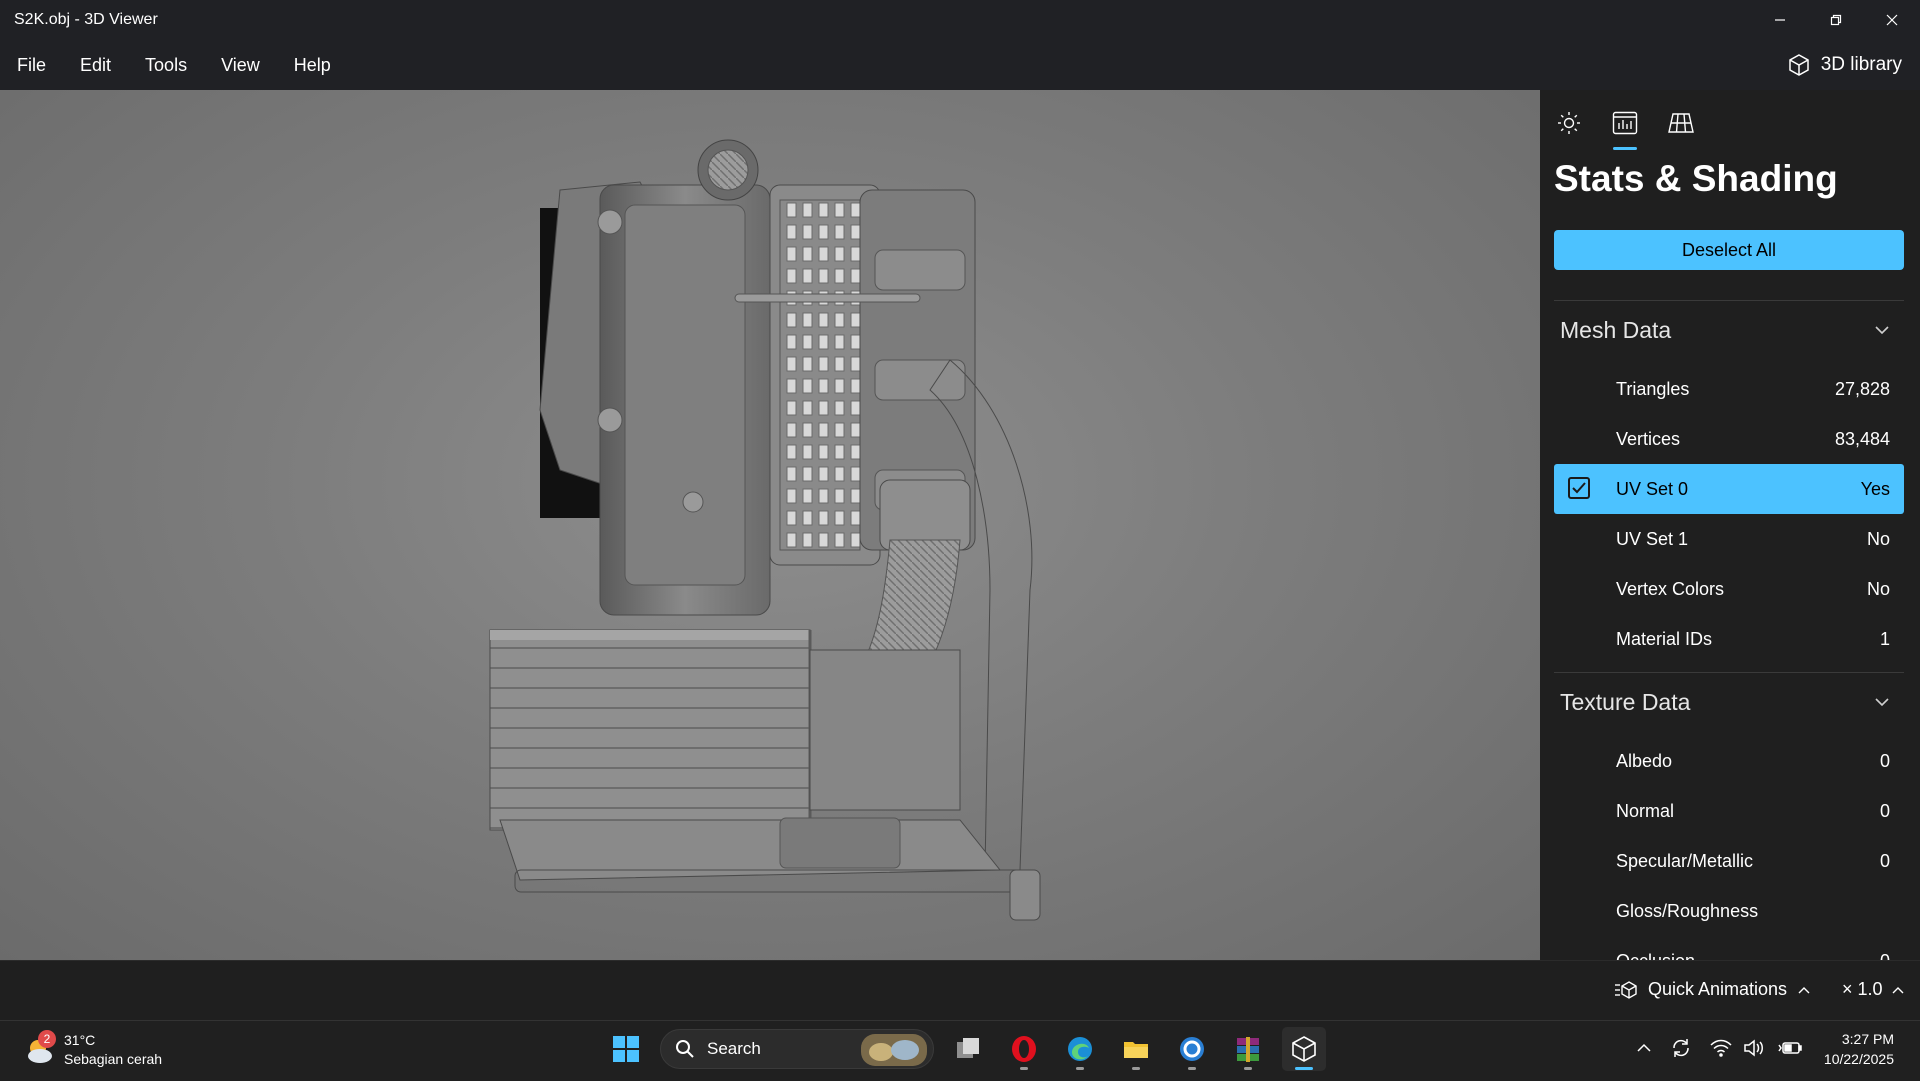  I want to click on circular-app-icon, so click(1192, 1049).